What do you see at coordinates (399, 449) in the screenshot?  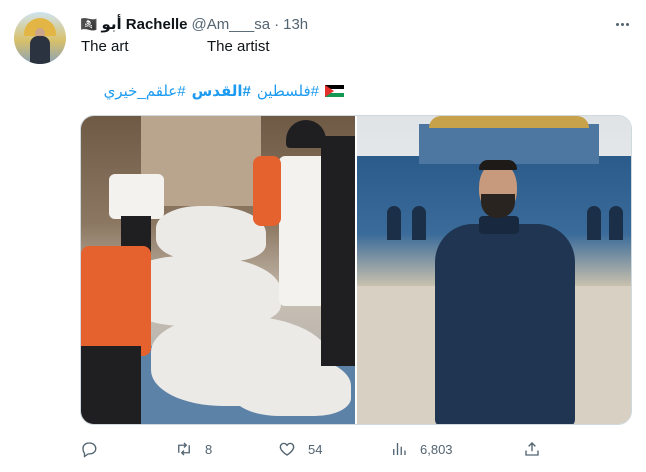 I see `views-icon` at bounding box center [399, 449].